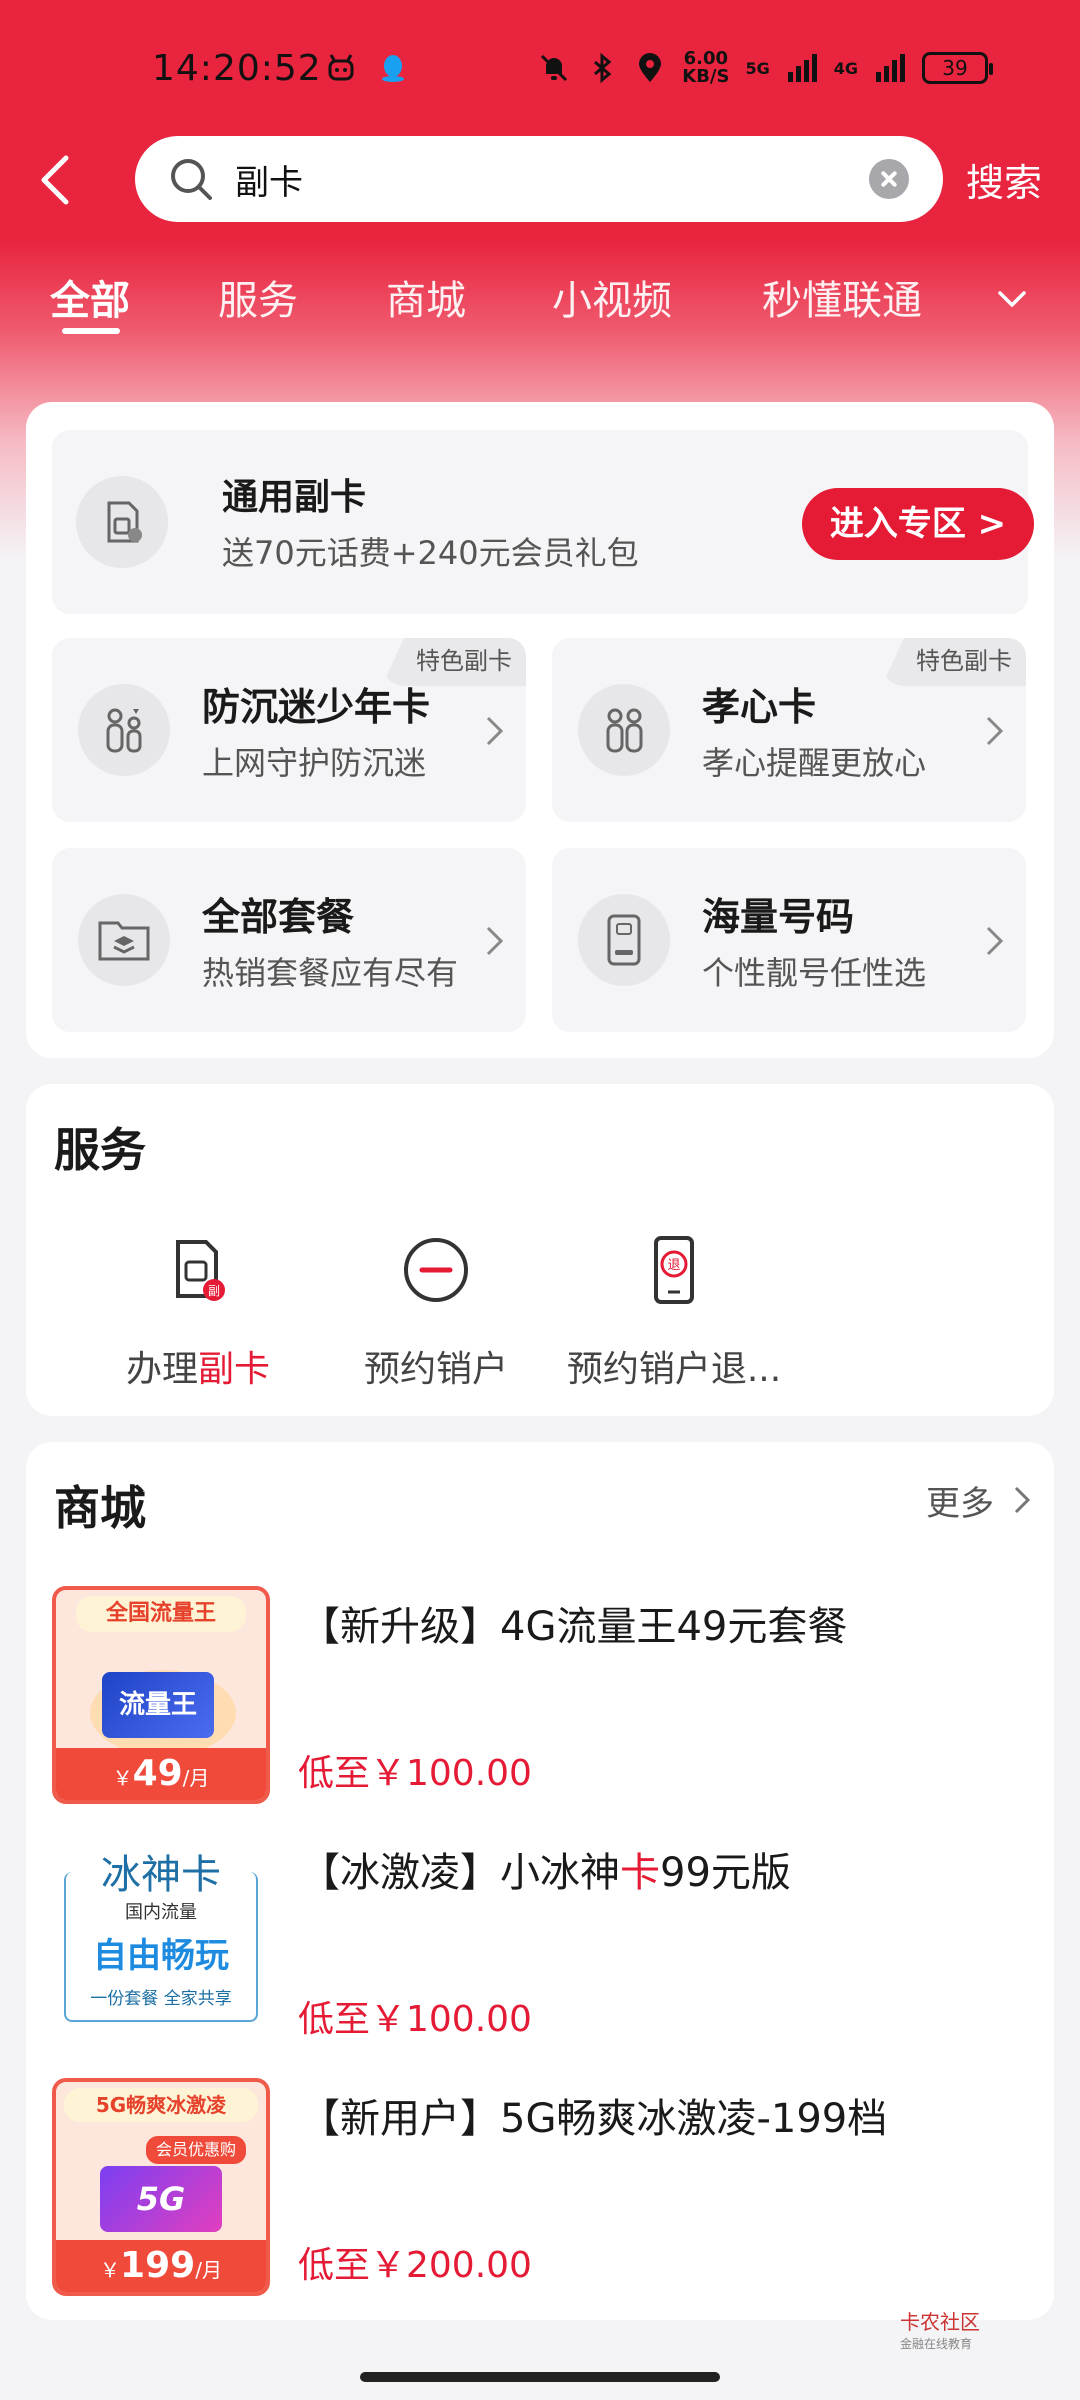  I want to click on product-image-price: ￥49/月, so click(161, 1774).